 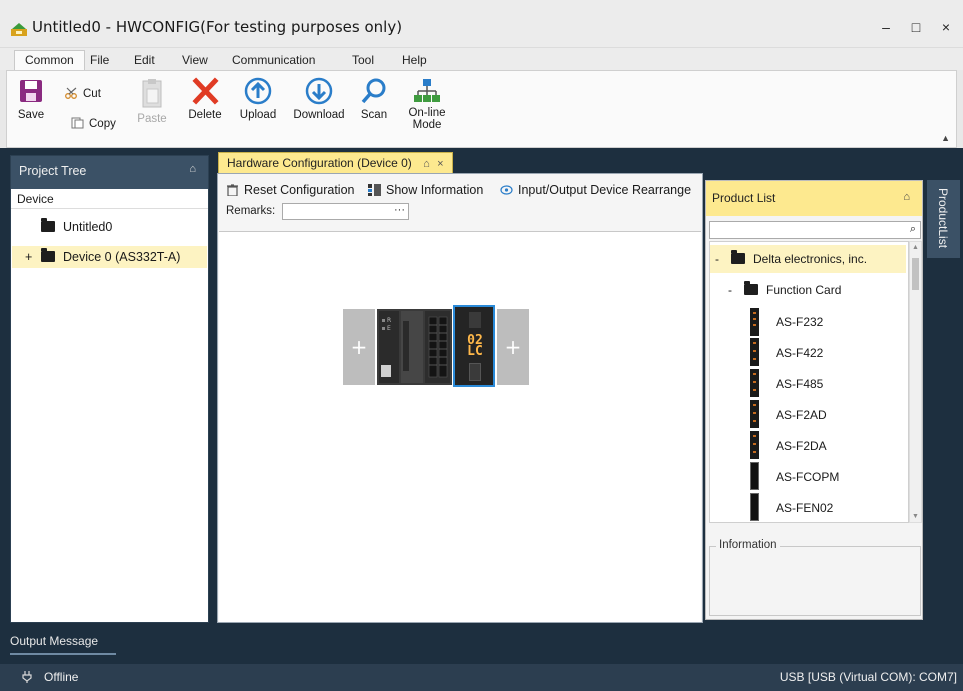 What do you see at coordinates (77, 123) in the screenshot?
I see `copy-icon` at bounding box center [77, 123].